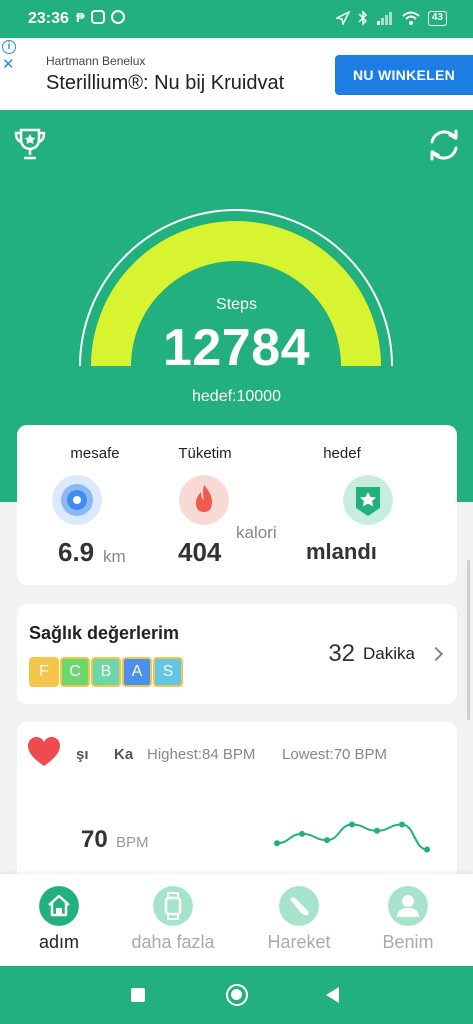 This screenshot has height=1024, width=473. What do you see at coordinates (236, 920) in the screenshot?
I see `bottom-nav: adım daha fazla Hareket Benim` at bounding box center [236, 920].